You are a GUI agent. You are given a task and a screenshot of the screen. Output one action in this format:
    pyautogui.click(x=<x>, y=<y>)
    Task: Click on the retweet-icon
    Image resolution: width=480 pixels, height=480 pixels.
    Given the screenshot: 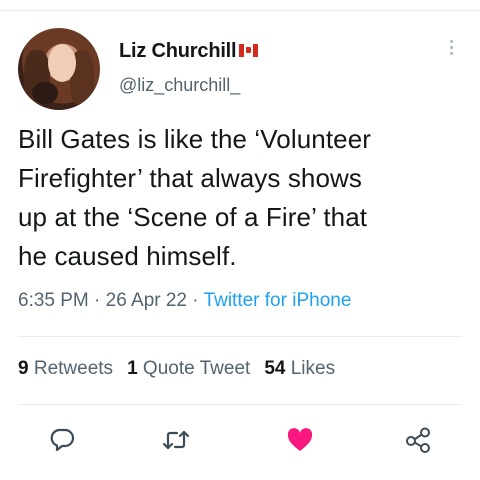 What is the action you would take?
    pyautogui.click(x=176, y=440)
    